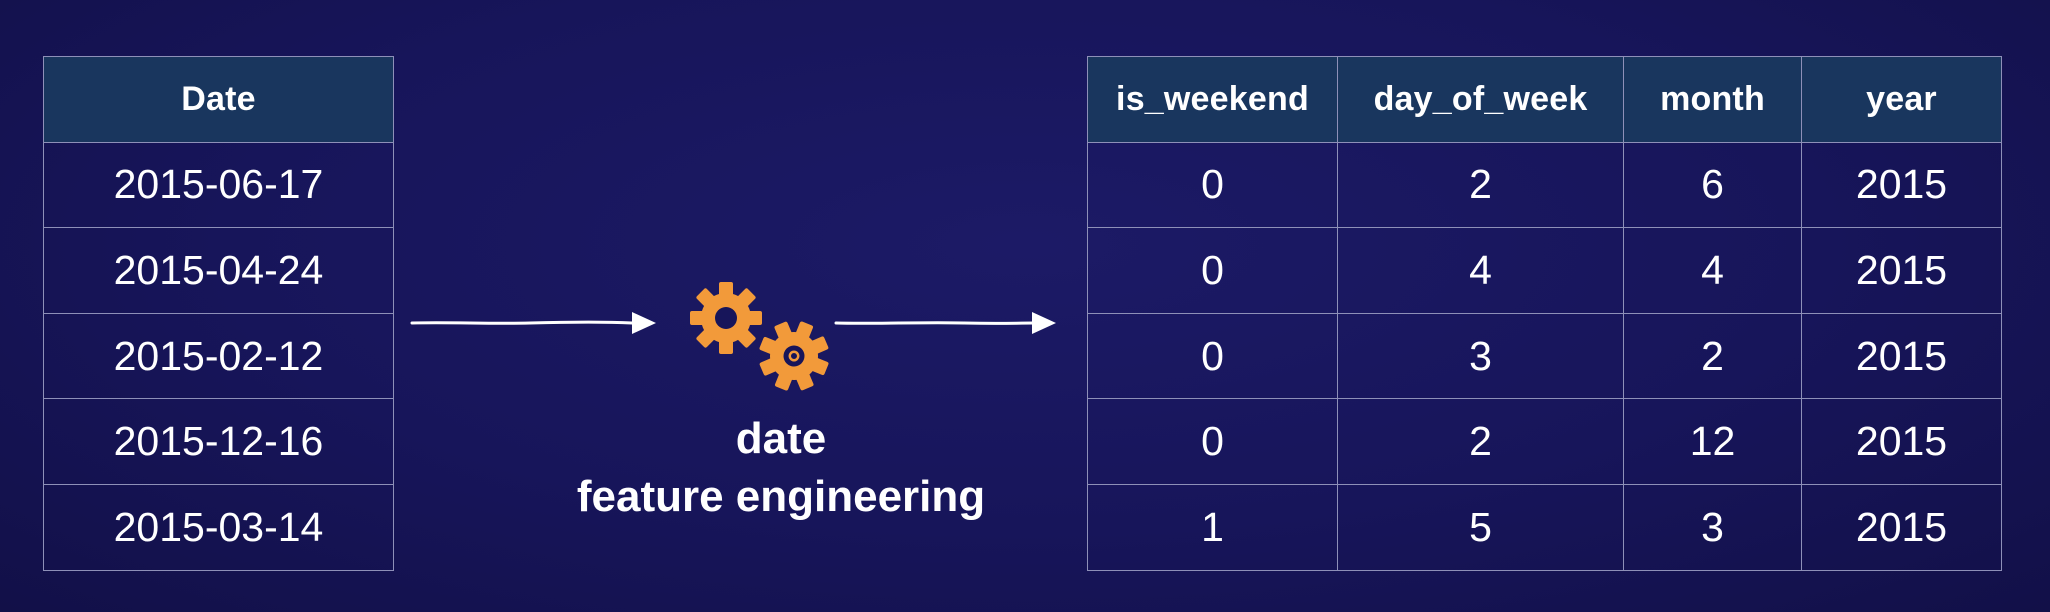  I want to click on caption-line-2: feature engineering, so click(781, 496).